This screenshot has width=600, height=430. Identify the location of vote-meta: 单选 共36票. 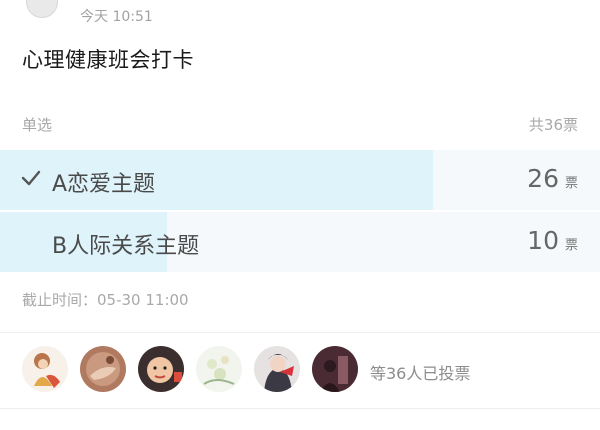
(300, 123).